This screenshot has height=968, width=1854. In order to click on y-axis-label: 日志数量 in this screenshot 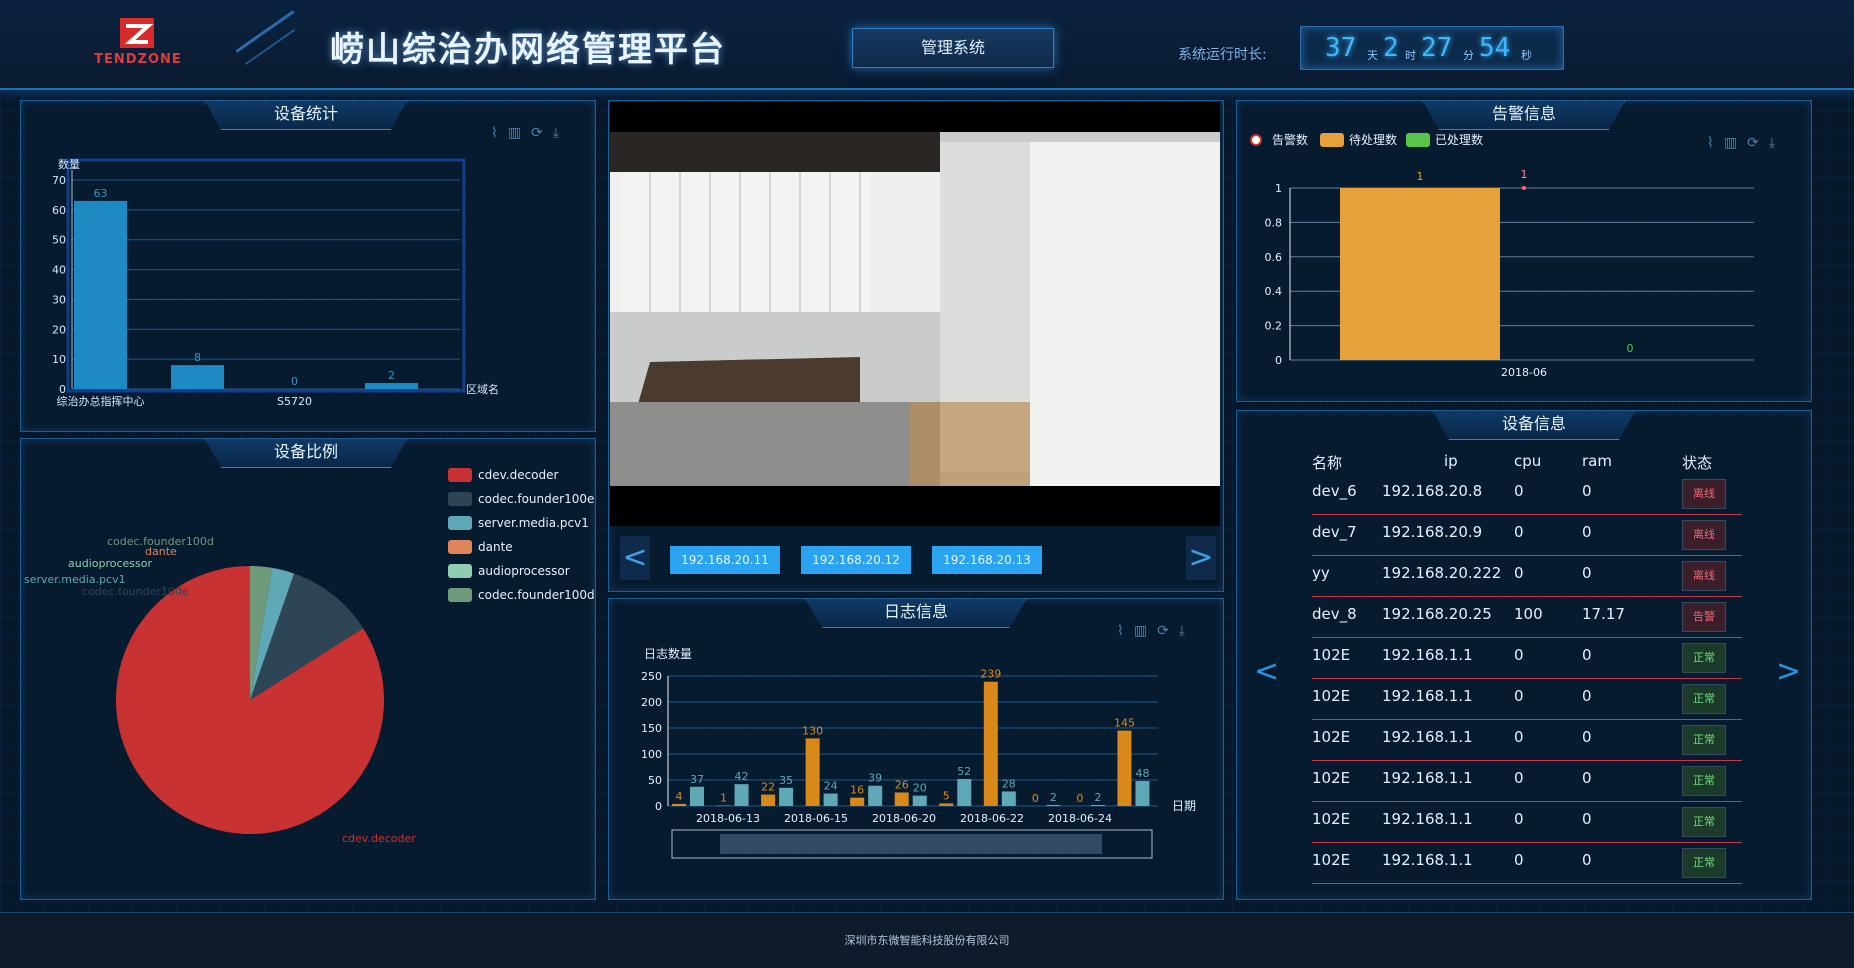, I will do `click(668, 653)`.